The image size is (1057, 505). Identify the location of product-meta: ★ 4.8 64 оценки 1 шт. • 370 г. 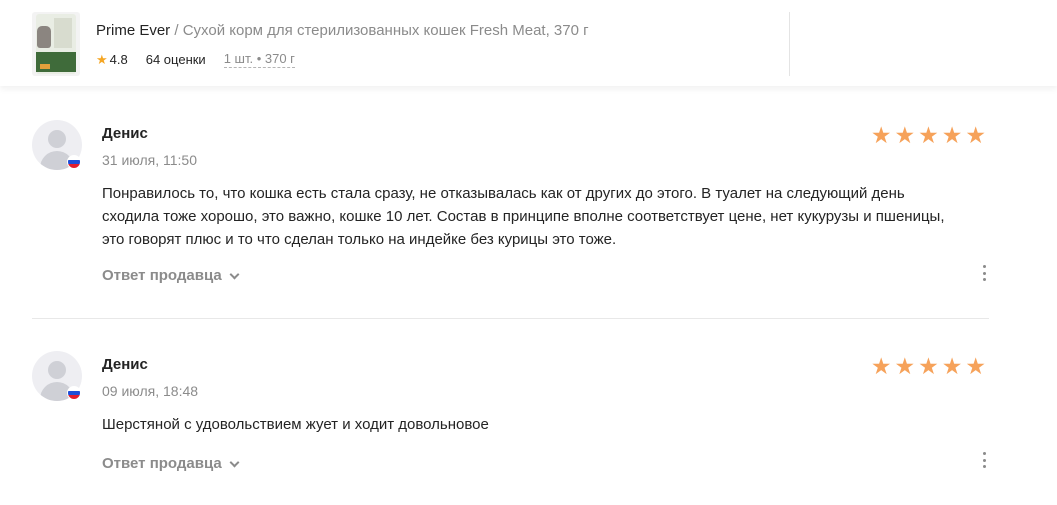
(195, 59).